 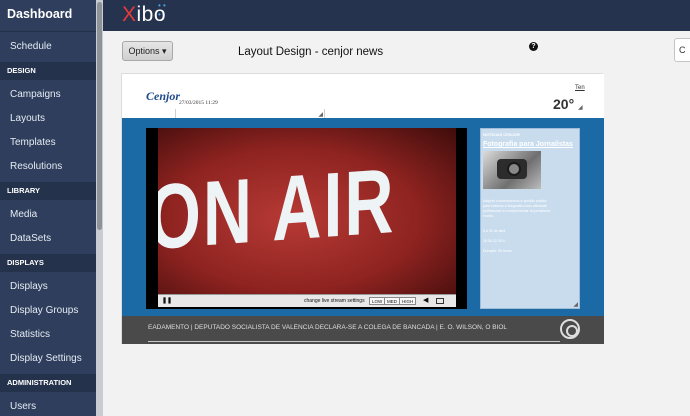 I want to click on xibo-logo: Xibo • • •, so click(x=144, y=14).